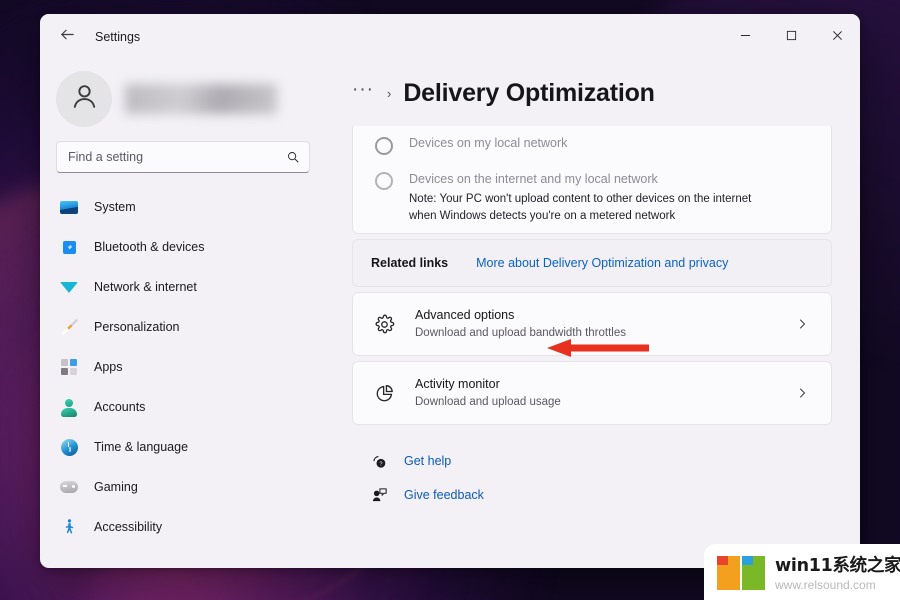 Image resolution: width=900 pixels, height=600 pixels. Describe the element at coordinates (69, 407) in the screenshot. I see `accounts-icon` at that location.